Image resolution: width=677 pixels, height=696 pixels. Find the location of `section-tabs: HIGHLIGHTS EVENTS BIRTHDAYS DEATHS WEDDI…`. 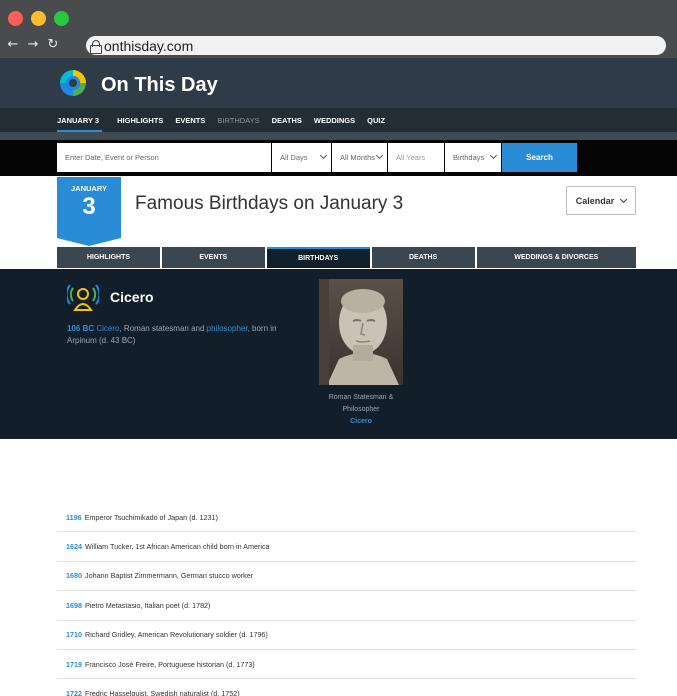

section-tabs: HIGHLIGHTS EVENTS BIRTHDAYS DEATHS WEDDI… is located at coordinates (347, 257).